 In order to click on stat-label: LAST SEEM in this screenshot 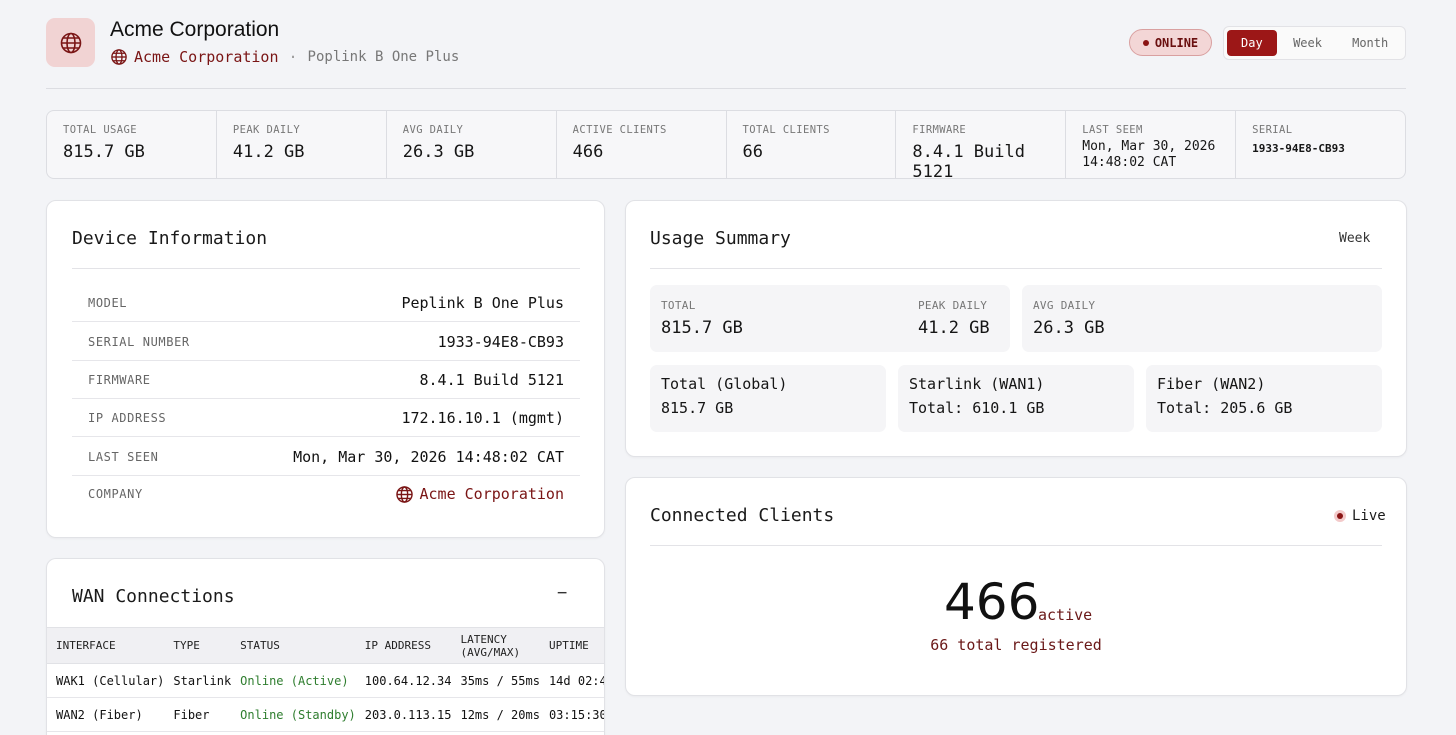, I will do `click(1112, 130)`.